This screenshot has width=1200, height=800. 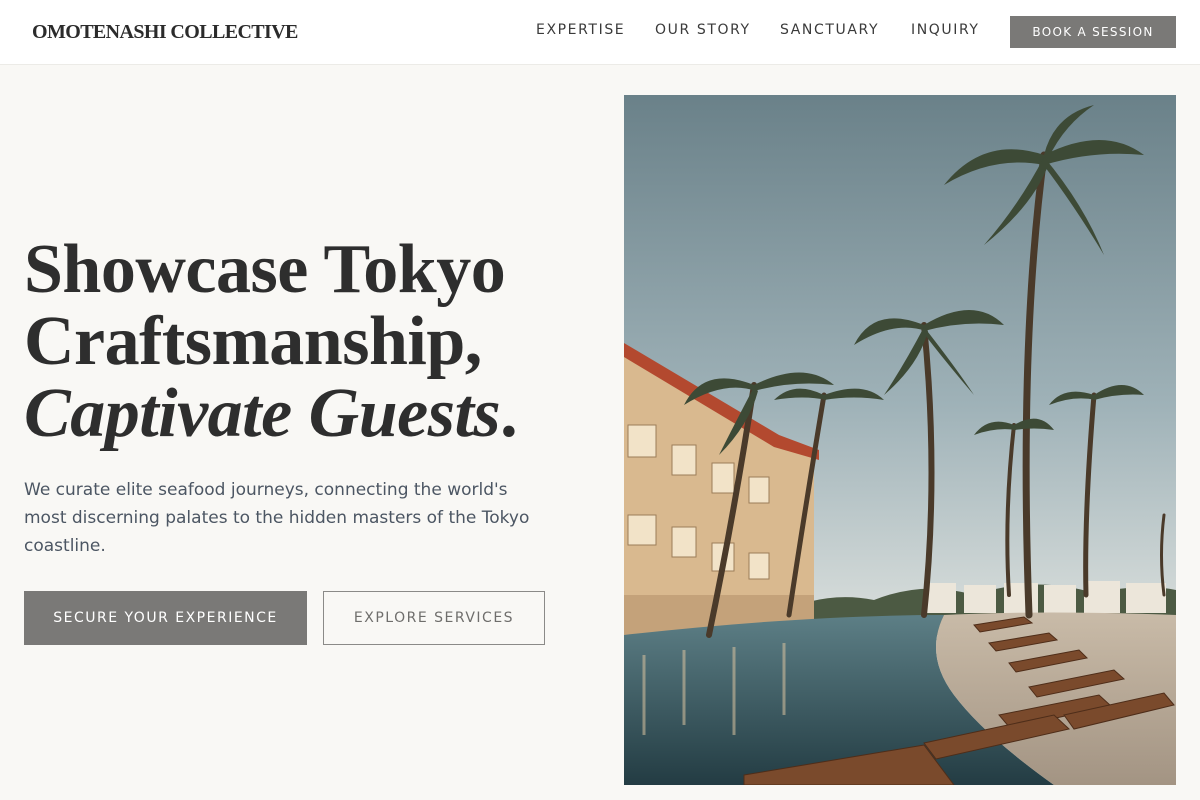 I want to click on hero-title-line-3: Captivate Guests., so click(x=314, y=414).